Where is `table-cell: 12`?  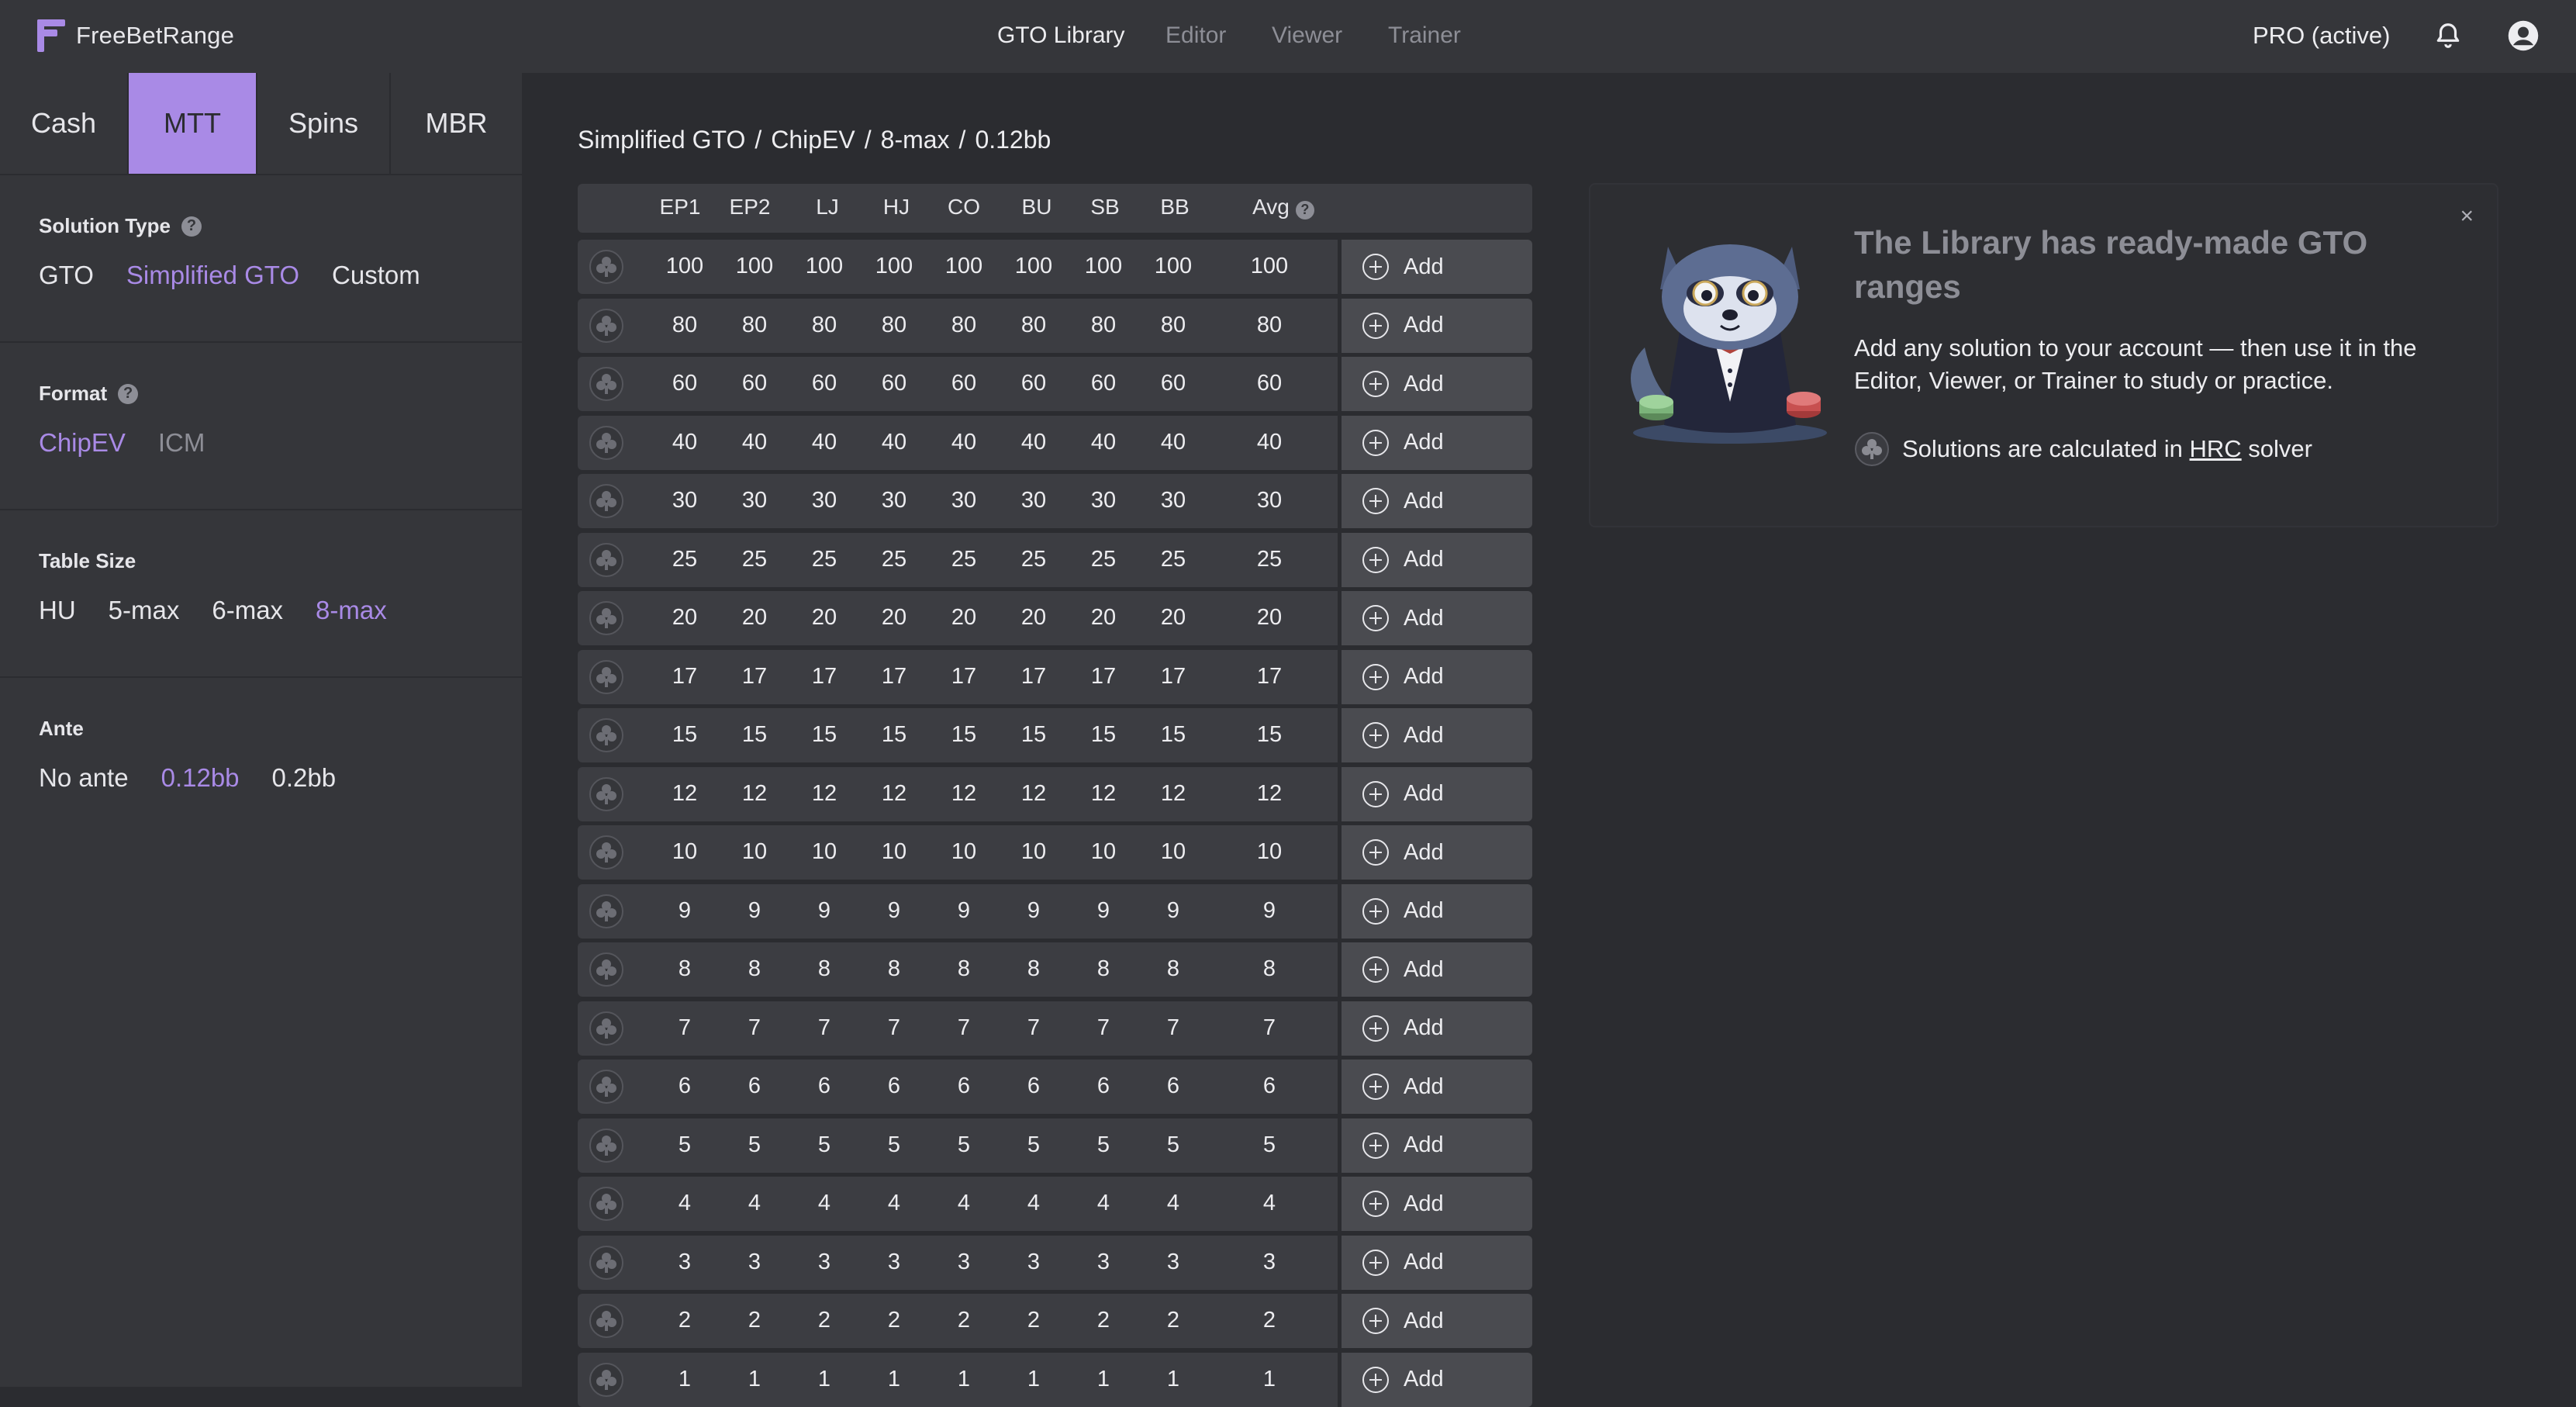 table-cell: 12 is located at coordinates (685, 793).